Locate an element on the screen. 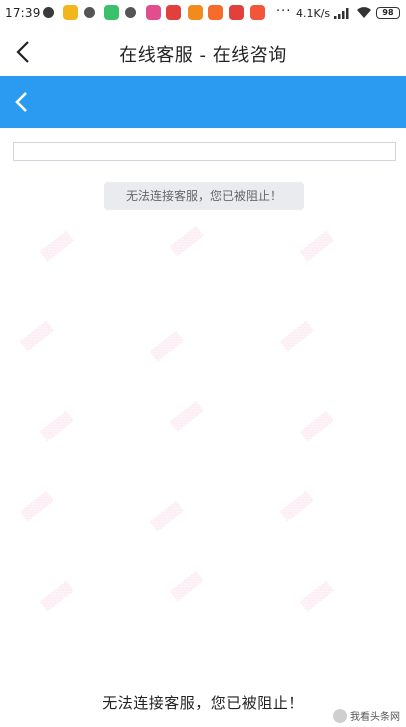 Image resolution: width=406 pixels, height=727 pixels. brand-label: 我看头条网 is located at coordinates (375, 717).